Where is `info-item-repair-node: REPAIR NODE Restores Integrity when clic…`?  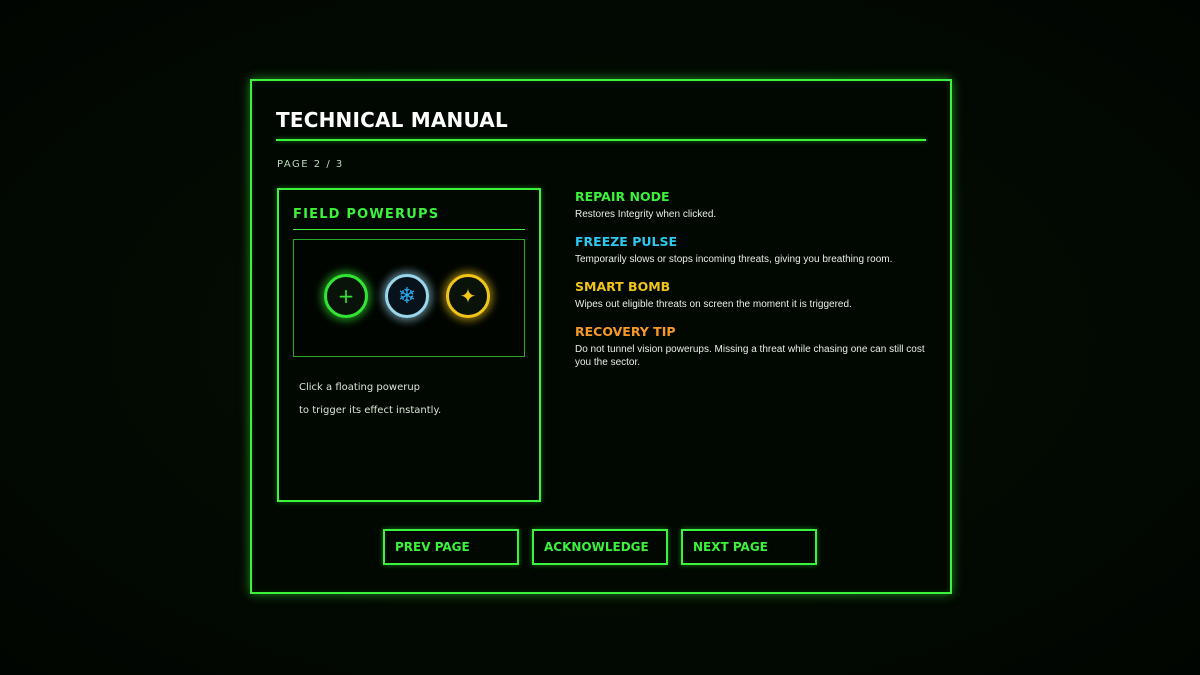
info-item-repair-node: REPAIR NODE Restores Integrity when clic… is located at coordinates (755, 205).